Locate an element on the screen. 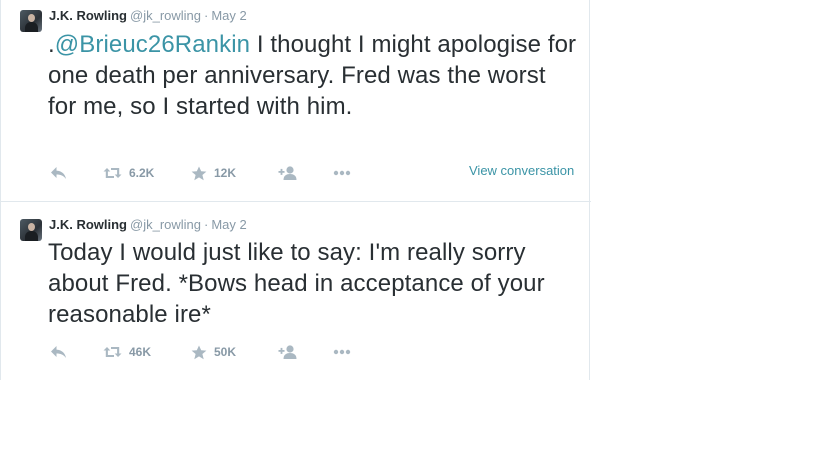 This screenshot has height=460, width=819. favorite-button: 12K is located at coordinates (213, 173).